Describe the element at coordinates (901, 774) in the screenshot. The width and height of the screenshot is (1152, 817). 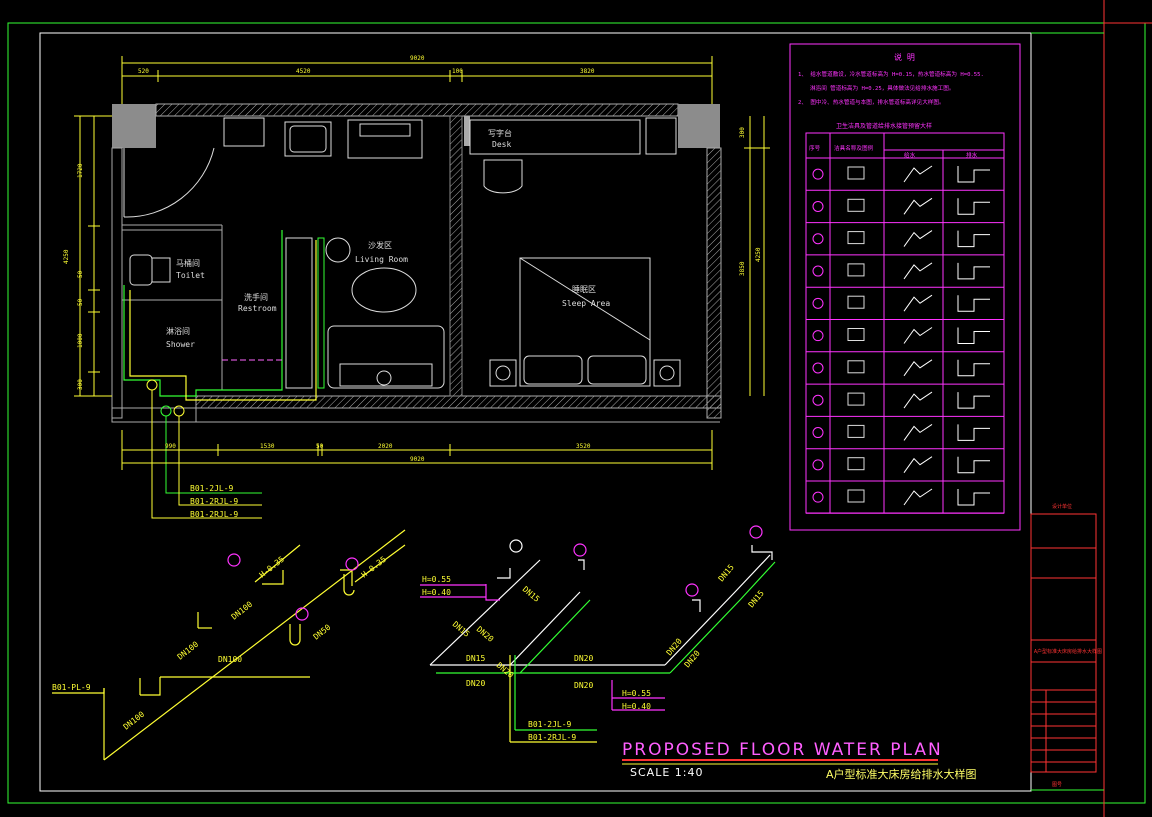
I see `drawing-subtitle: A户型标准大床房给排水大样图` at that location.